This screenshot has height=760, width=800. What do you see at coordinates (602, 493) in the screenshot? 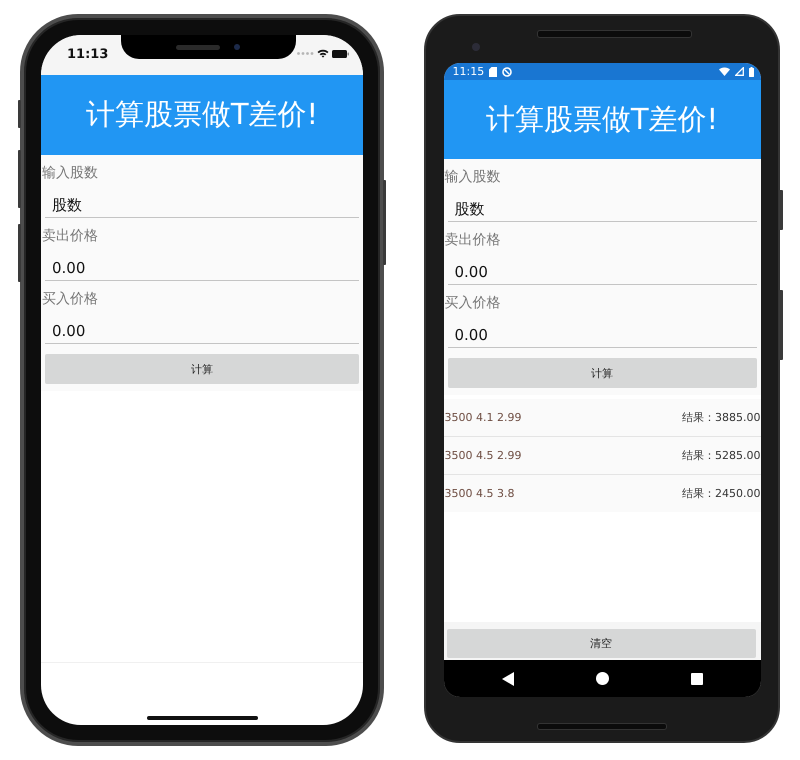
I see `result-row: 3500 4.5 3.8 结果：2450.00` at bounding box center [602, 493].